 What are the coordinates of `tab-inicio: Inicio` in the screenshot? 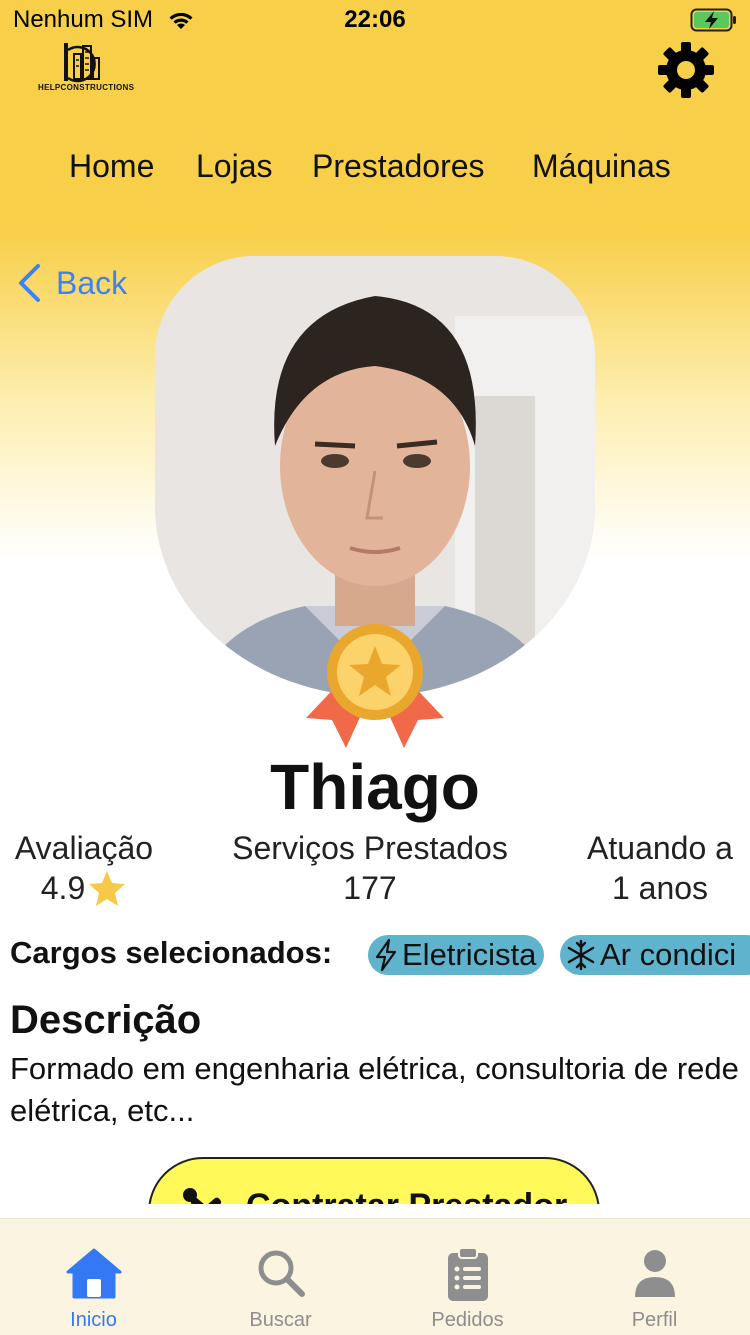 It's located at (93, 1277).